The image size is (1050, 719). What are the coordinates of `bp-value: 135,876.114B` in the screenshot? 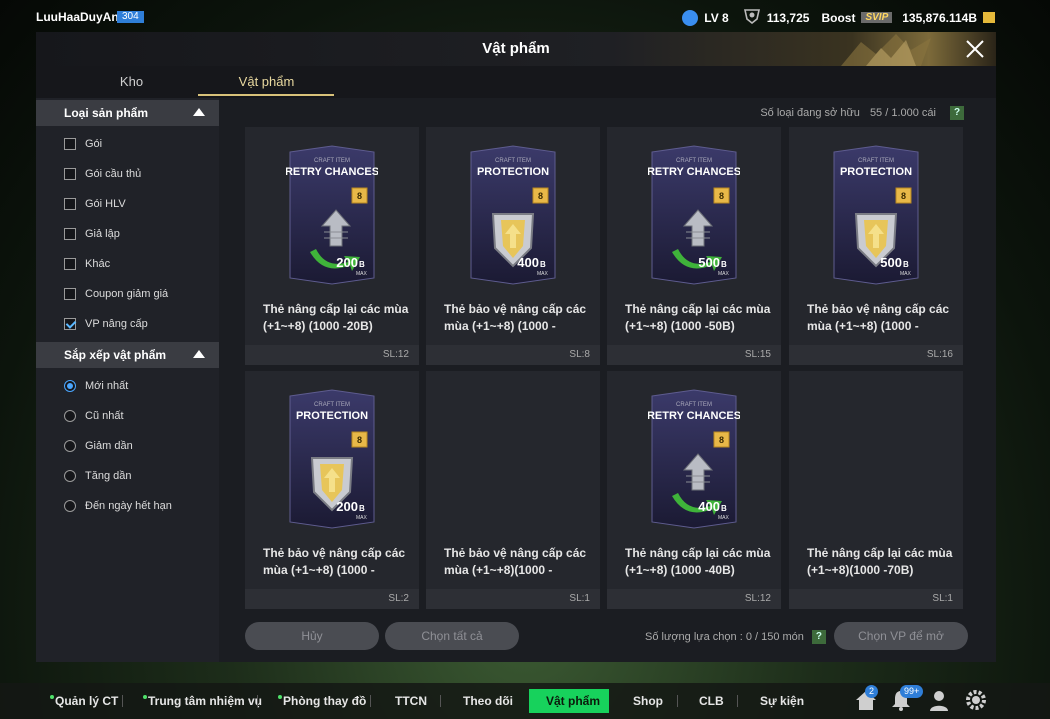 It's located at (939, 17).